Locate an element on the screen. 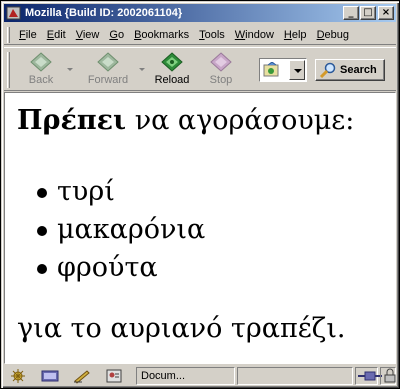 The height and width of the screenshot is (389, 400). heading-paragraph: Πρέπει να αγοράσουμε: is located at coordinates (185, 120).